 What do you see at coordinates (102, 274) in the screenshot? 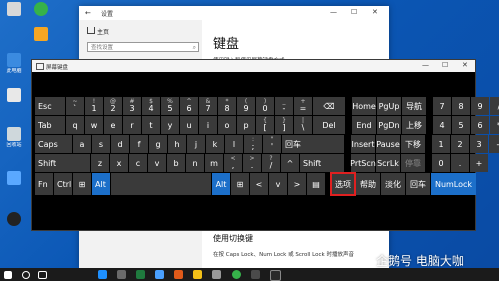
I see `edge-icon` at bounding box center [102, 274].